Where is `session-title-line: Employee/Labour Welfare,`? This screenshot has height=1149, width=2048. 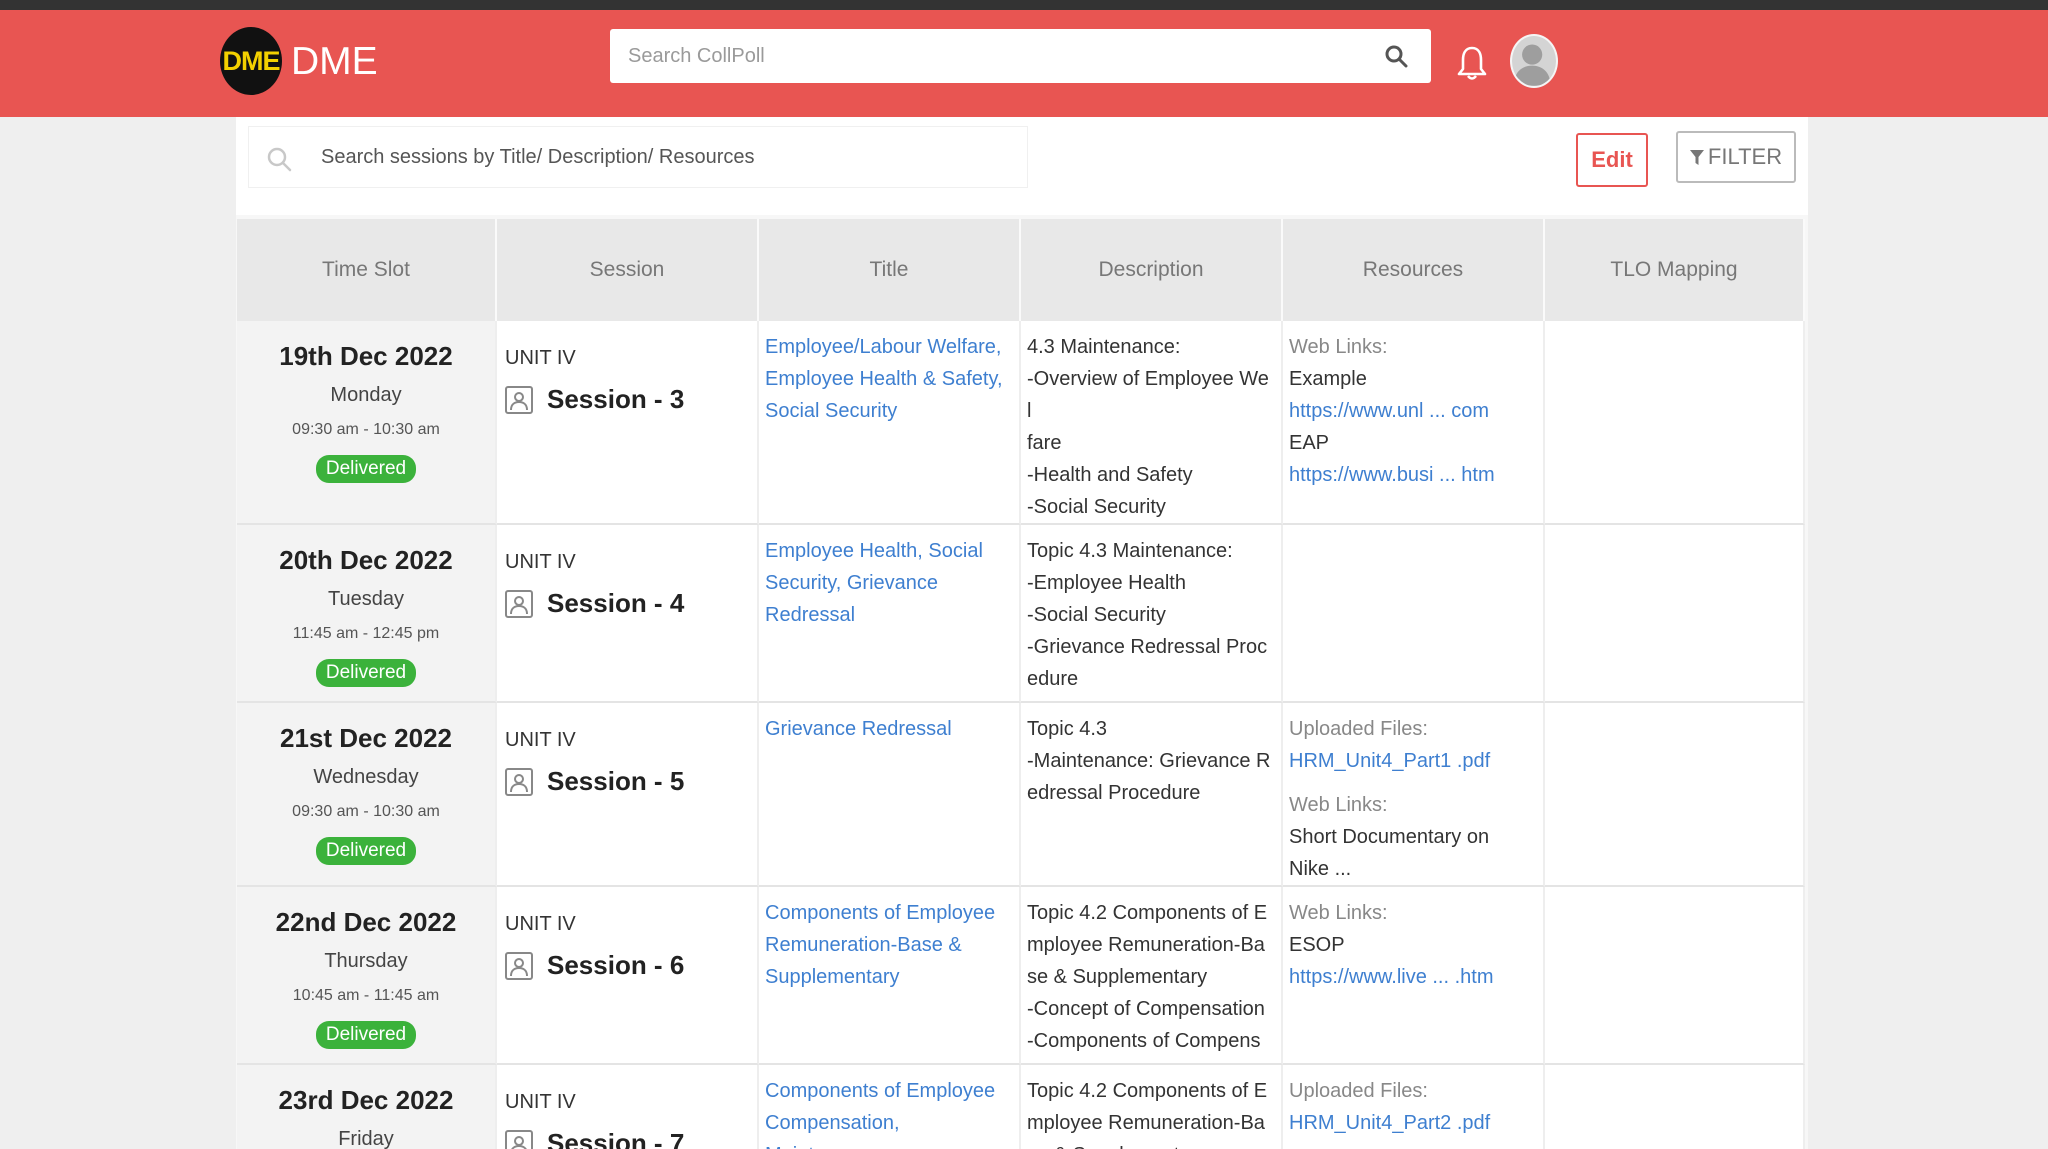 session-title-line: Employee/Labour Welfare, is located at coordinates (888, 347).